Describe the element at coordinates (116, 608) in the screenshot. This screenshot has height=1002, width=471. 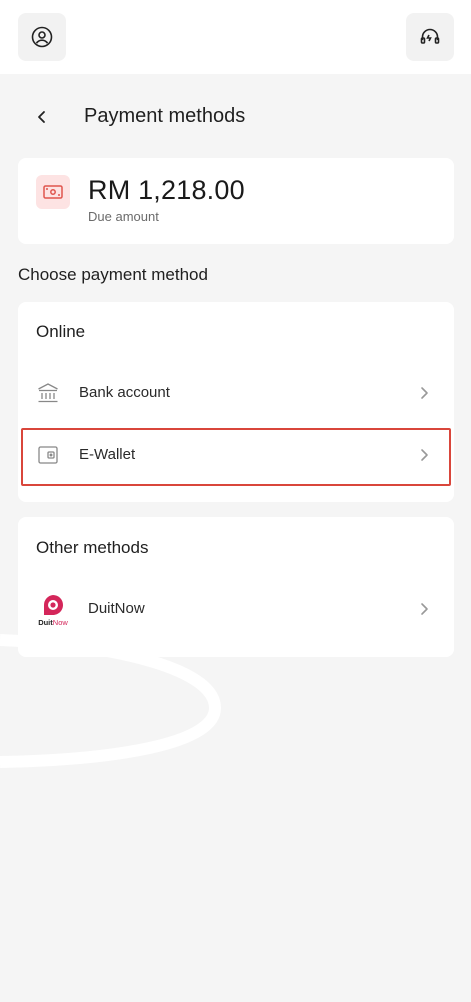
I see `duitnow-label: DuitNow` at that location.